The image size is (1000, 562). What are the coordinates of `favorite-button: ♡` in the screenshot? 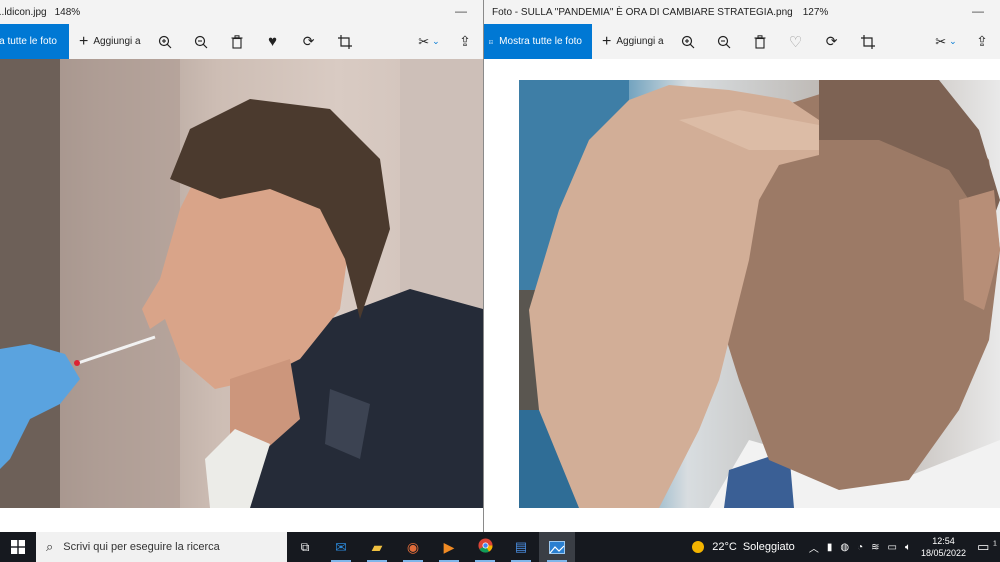 It's located at (796, 41).